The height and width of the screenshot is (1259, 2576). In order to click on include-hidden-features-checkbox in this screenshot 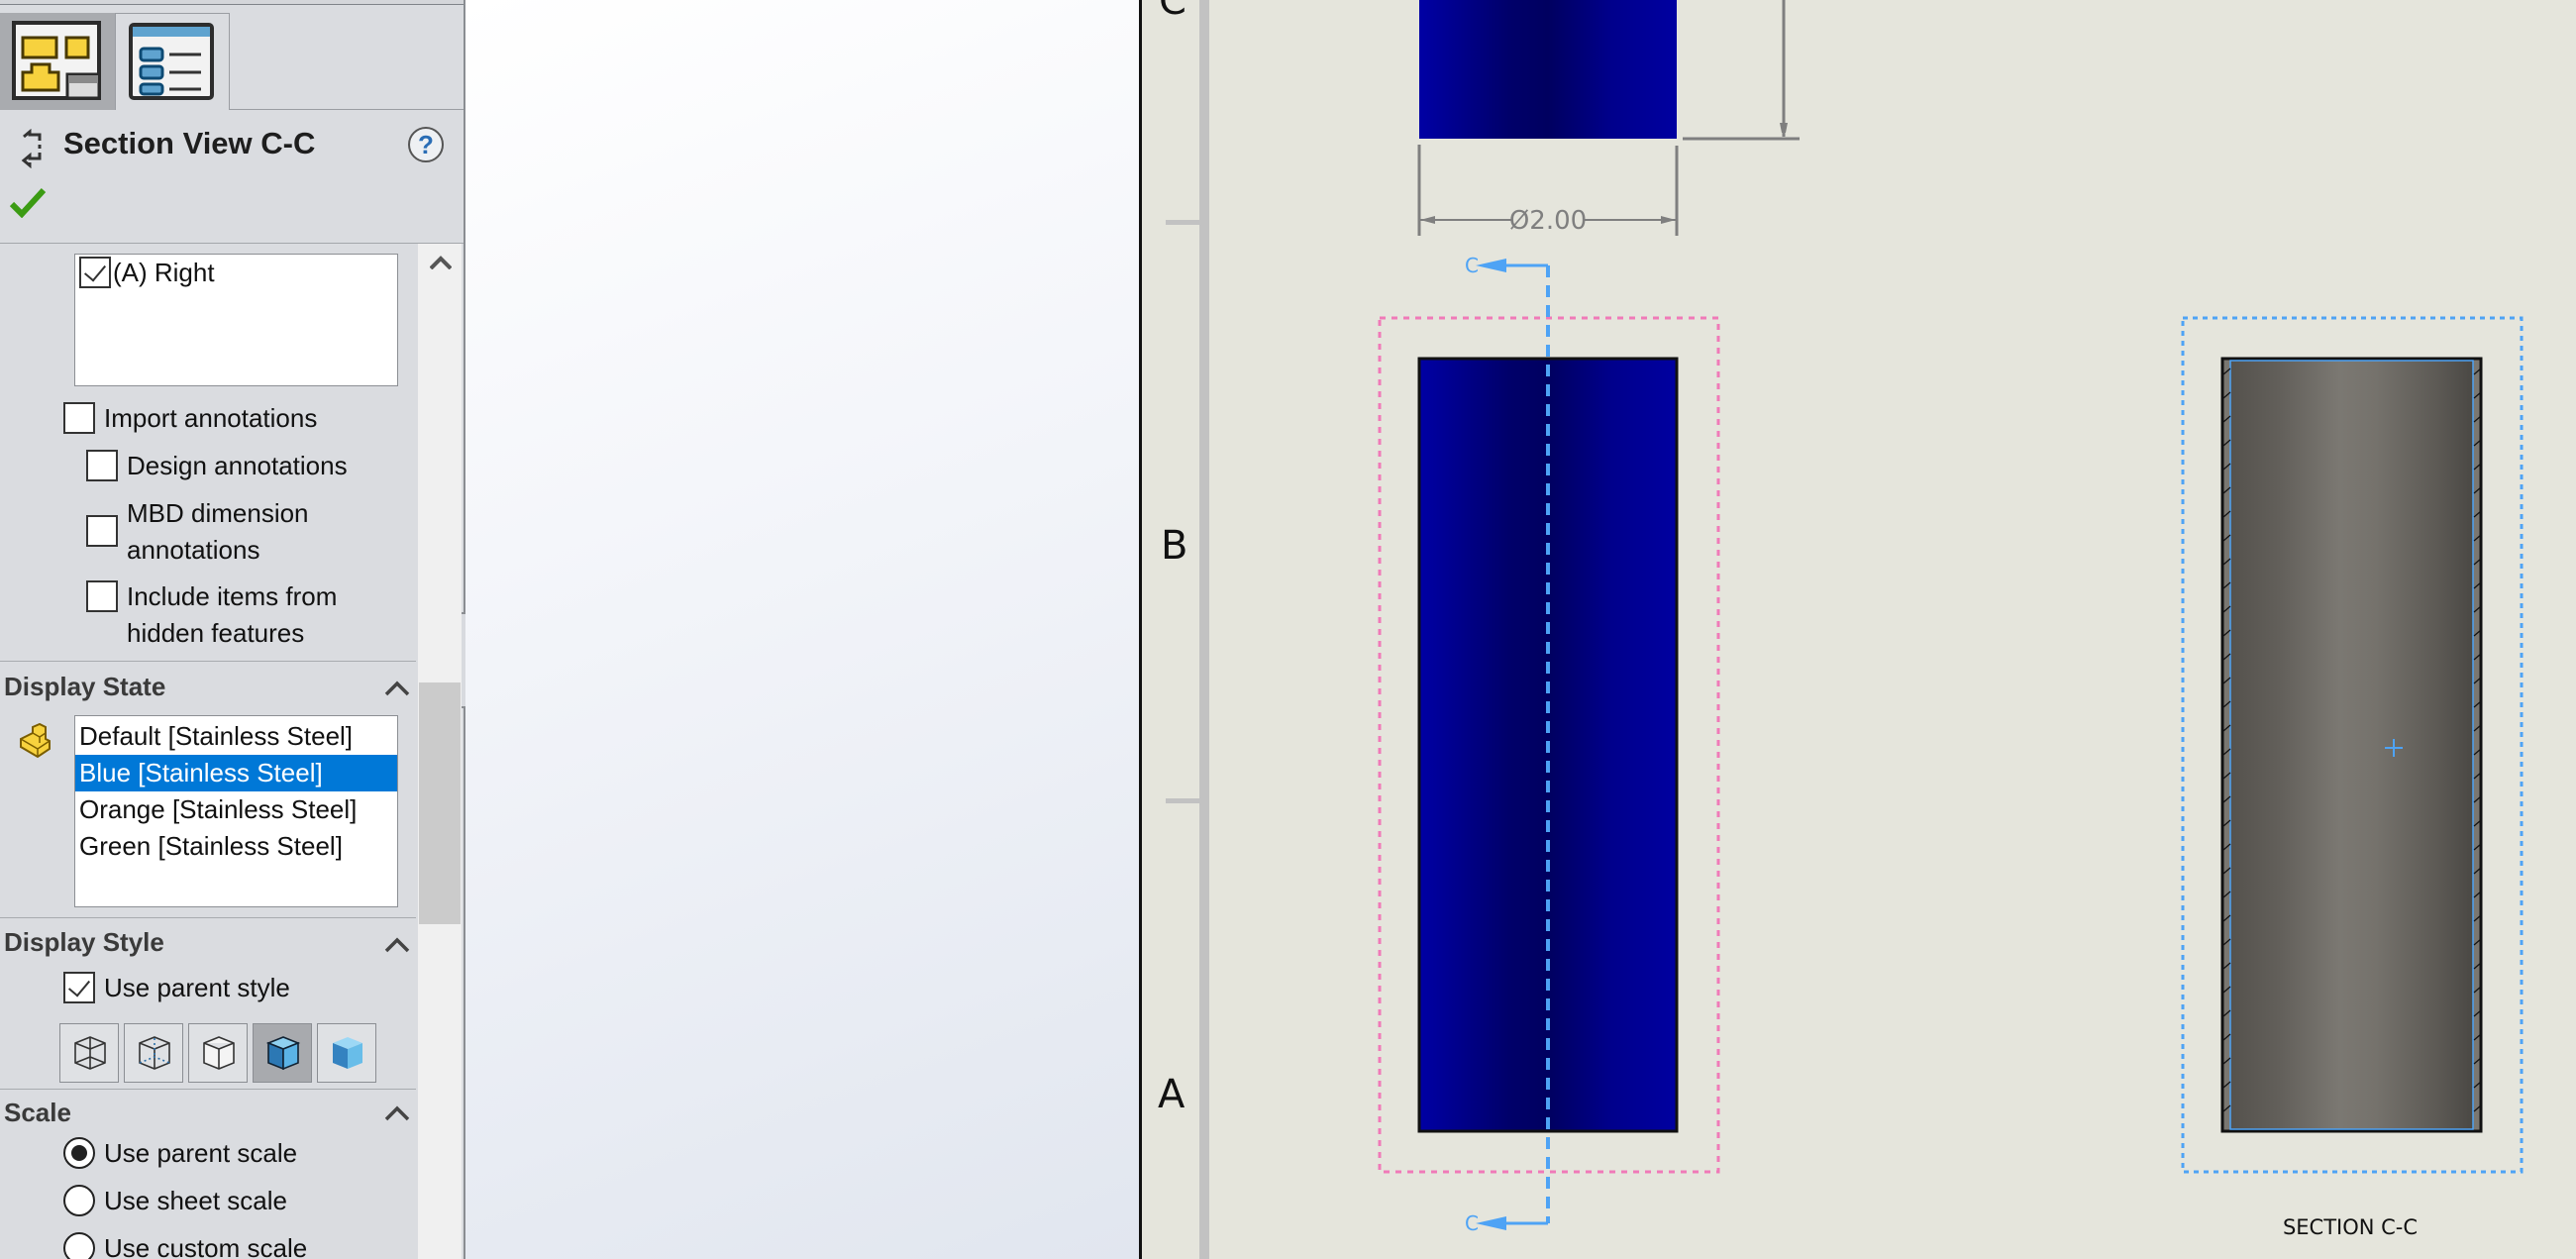, I will do `click(102, 596)`.